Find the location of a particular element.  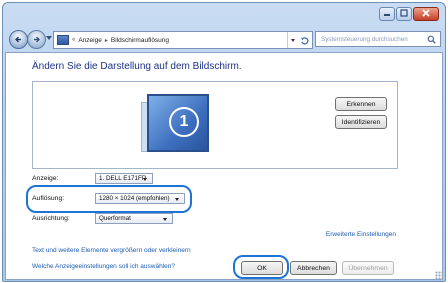

breadcrumb-overflow: « is located at coordinates (73, 40).